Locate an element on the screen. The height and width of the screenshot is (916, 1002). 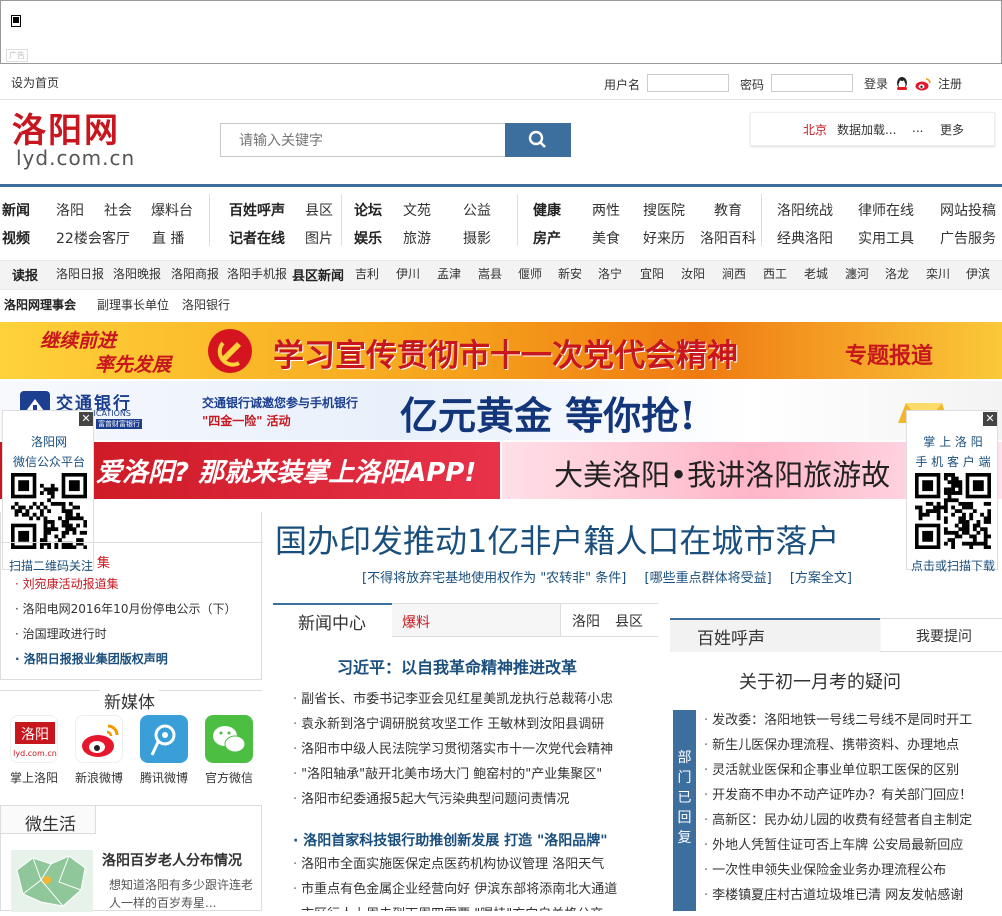
headline-sublink: [不得将放弃宅基地使用权作为 "农转非" 条件] is located at coordinates (494, 578).